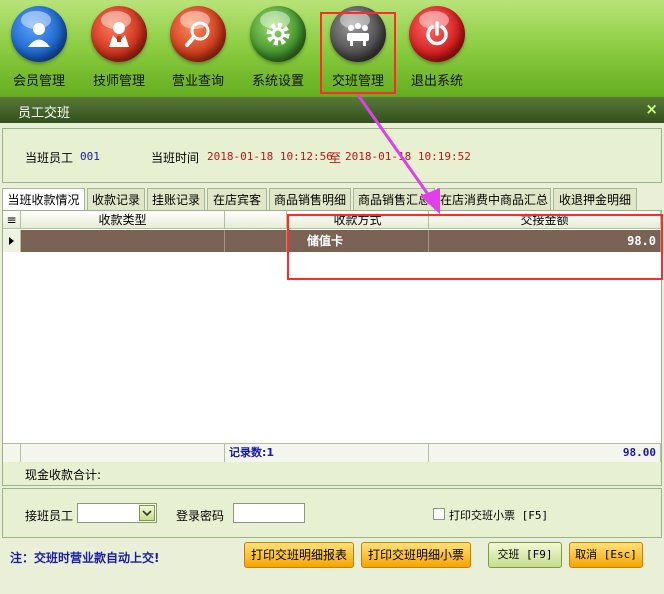 The width and height of the screenshot is (664, 594). What do you see at coordinates (494, 199) in the screenshot?
I see `tab-in-store-goods-summary: 在店消费中商品汇总` at bounding box center [494, 199].